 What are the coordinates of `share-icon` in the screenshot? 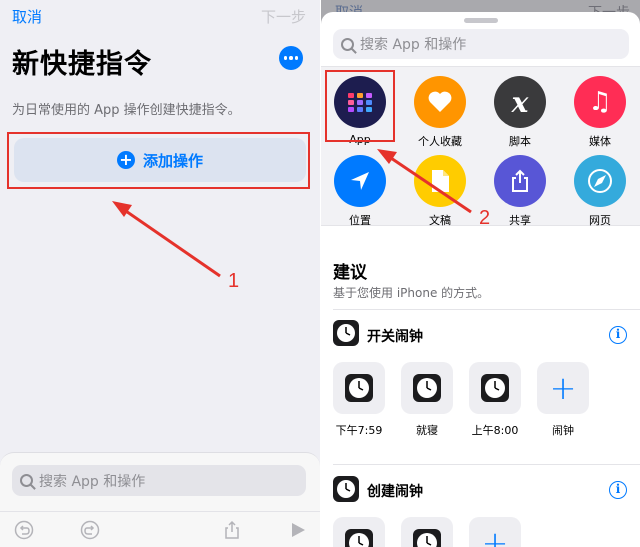 It's located at (232, 530).